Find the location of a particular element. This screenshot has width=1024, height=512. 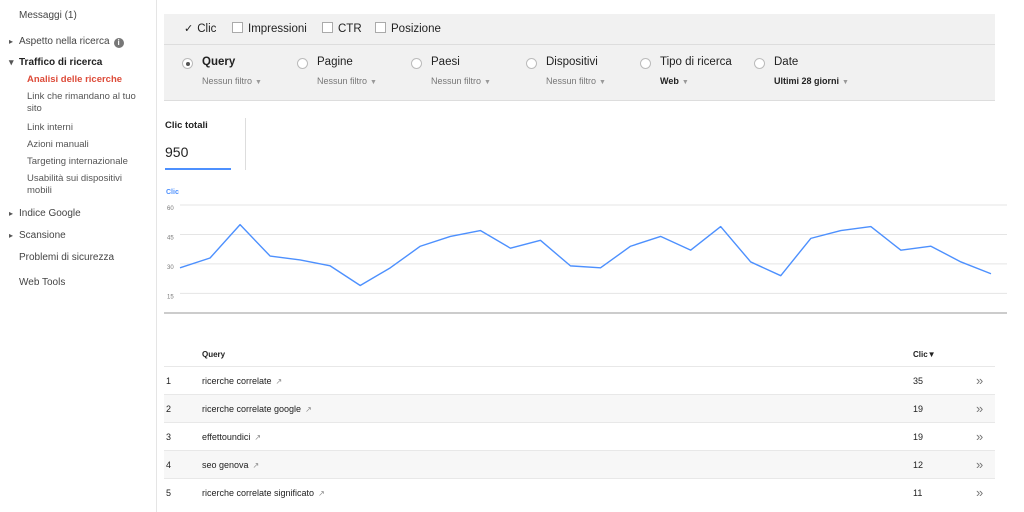

y-tick-label: 45 is located at coordinates (170, 238).